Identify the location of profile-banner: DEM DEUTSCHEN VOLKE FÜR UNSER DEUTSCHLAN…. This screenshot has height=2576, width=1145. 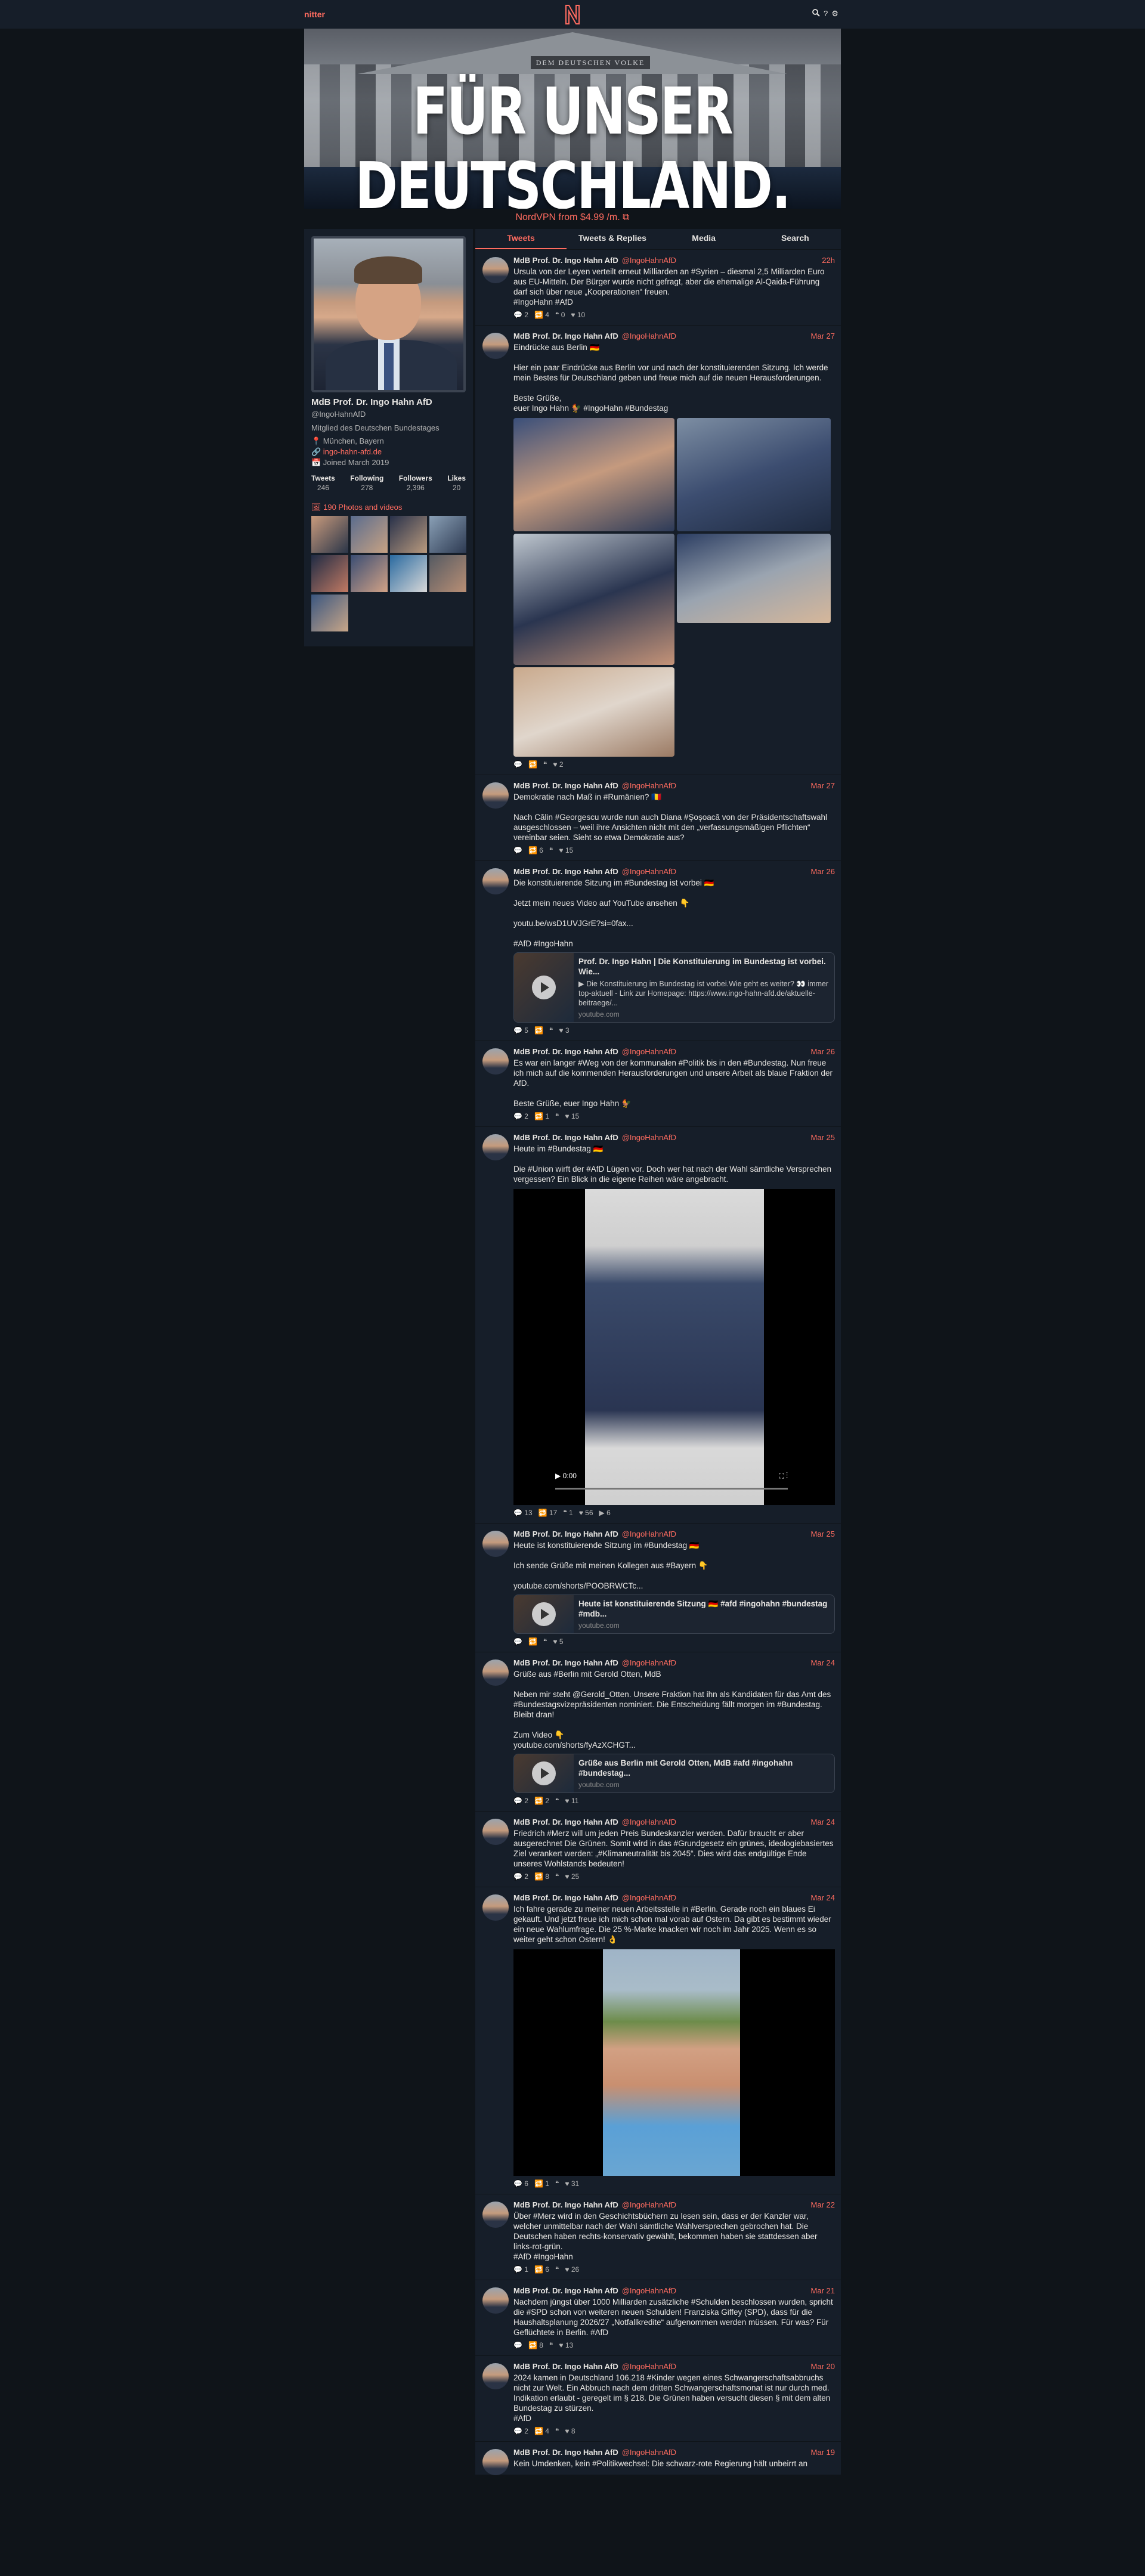
(572, 119).